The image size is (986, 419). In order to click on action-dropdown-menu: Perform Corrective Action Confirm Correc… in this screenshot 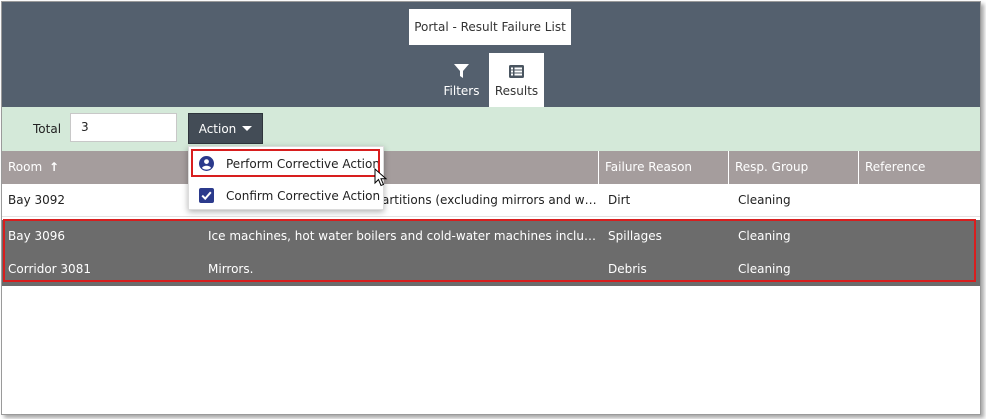, I will do `click(286, 178)`.